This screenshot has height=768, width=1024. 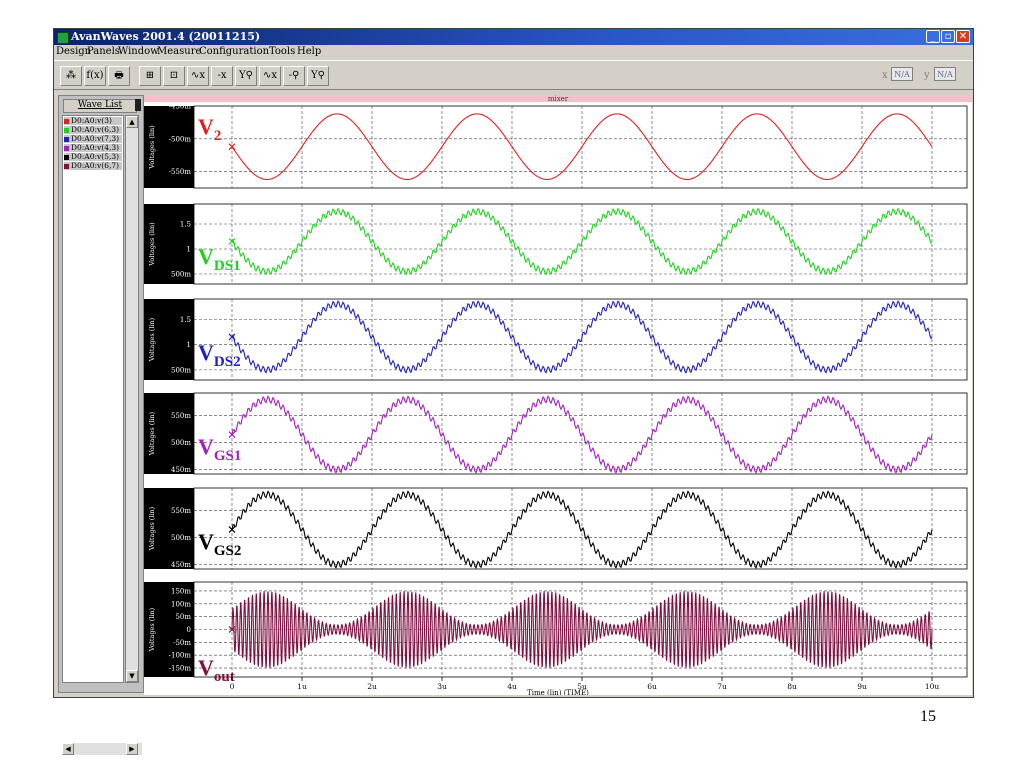 I want to click on zoom-y-button: Y⚲, so click(x=246, y=76).